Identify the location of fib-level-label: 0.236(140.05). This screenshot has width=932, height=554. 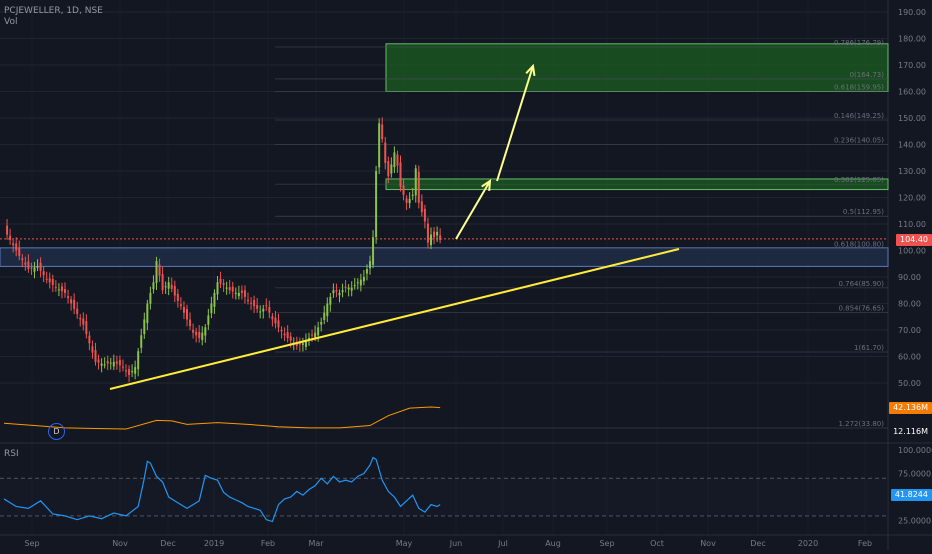
(859, 140).